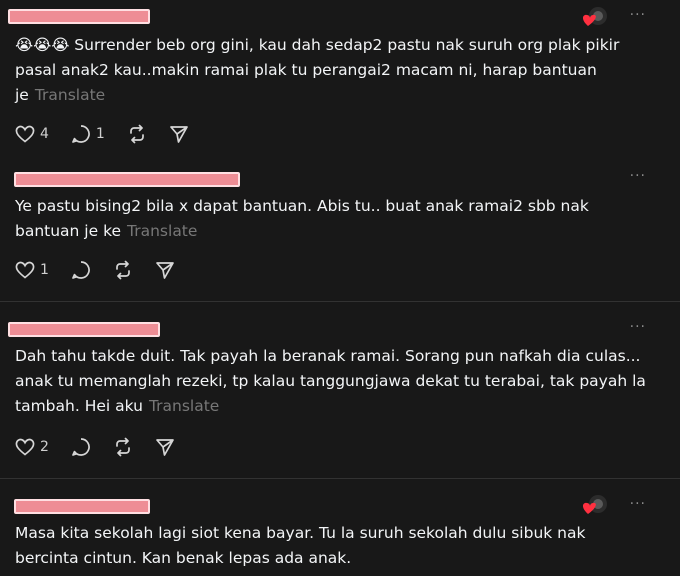 The height and width of the screenshot is (576, 680). I want to click on reply-button: 1, so click(88, 134).